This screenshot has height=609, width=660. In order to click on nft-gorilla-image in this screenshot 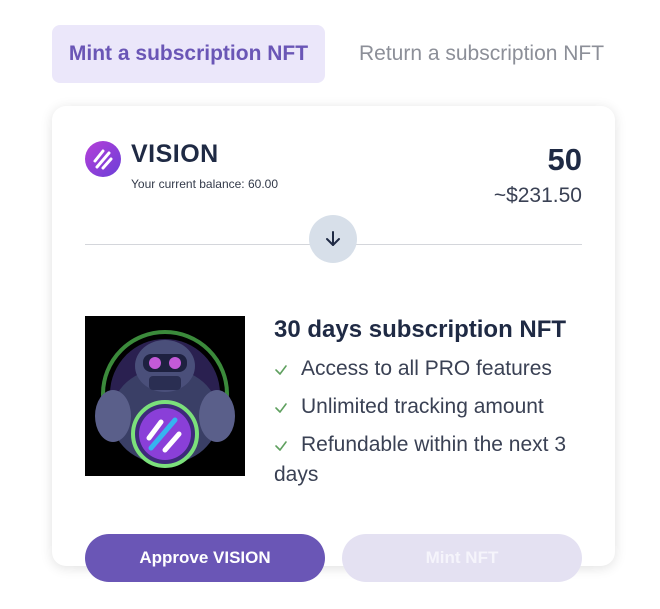, I will do `click(165, 396)`.